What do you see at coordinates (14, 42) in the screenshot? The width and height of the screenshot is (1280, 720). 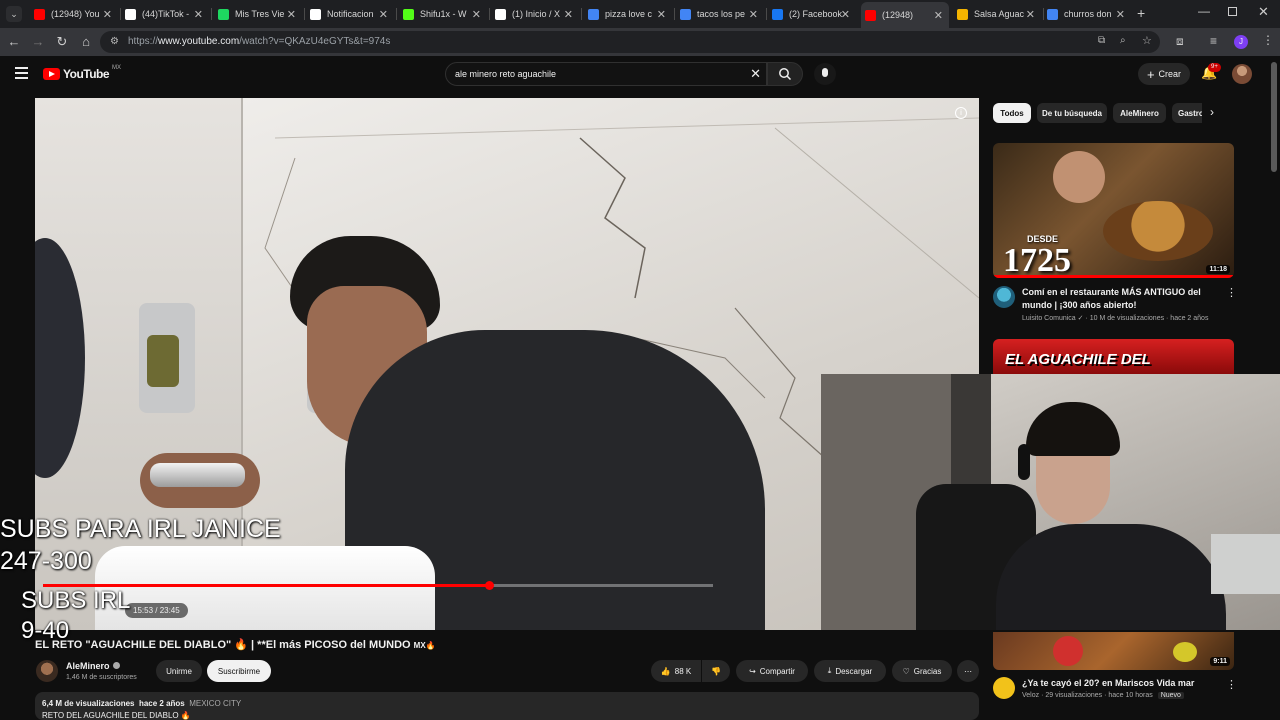 I see `back-icon: ←` at bounding box center [14, 42].